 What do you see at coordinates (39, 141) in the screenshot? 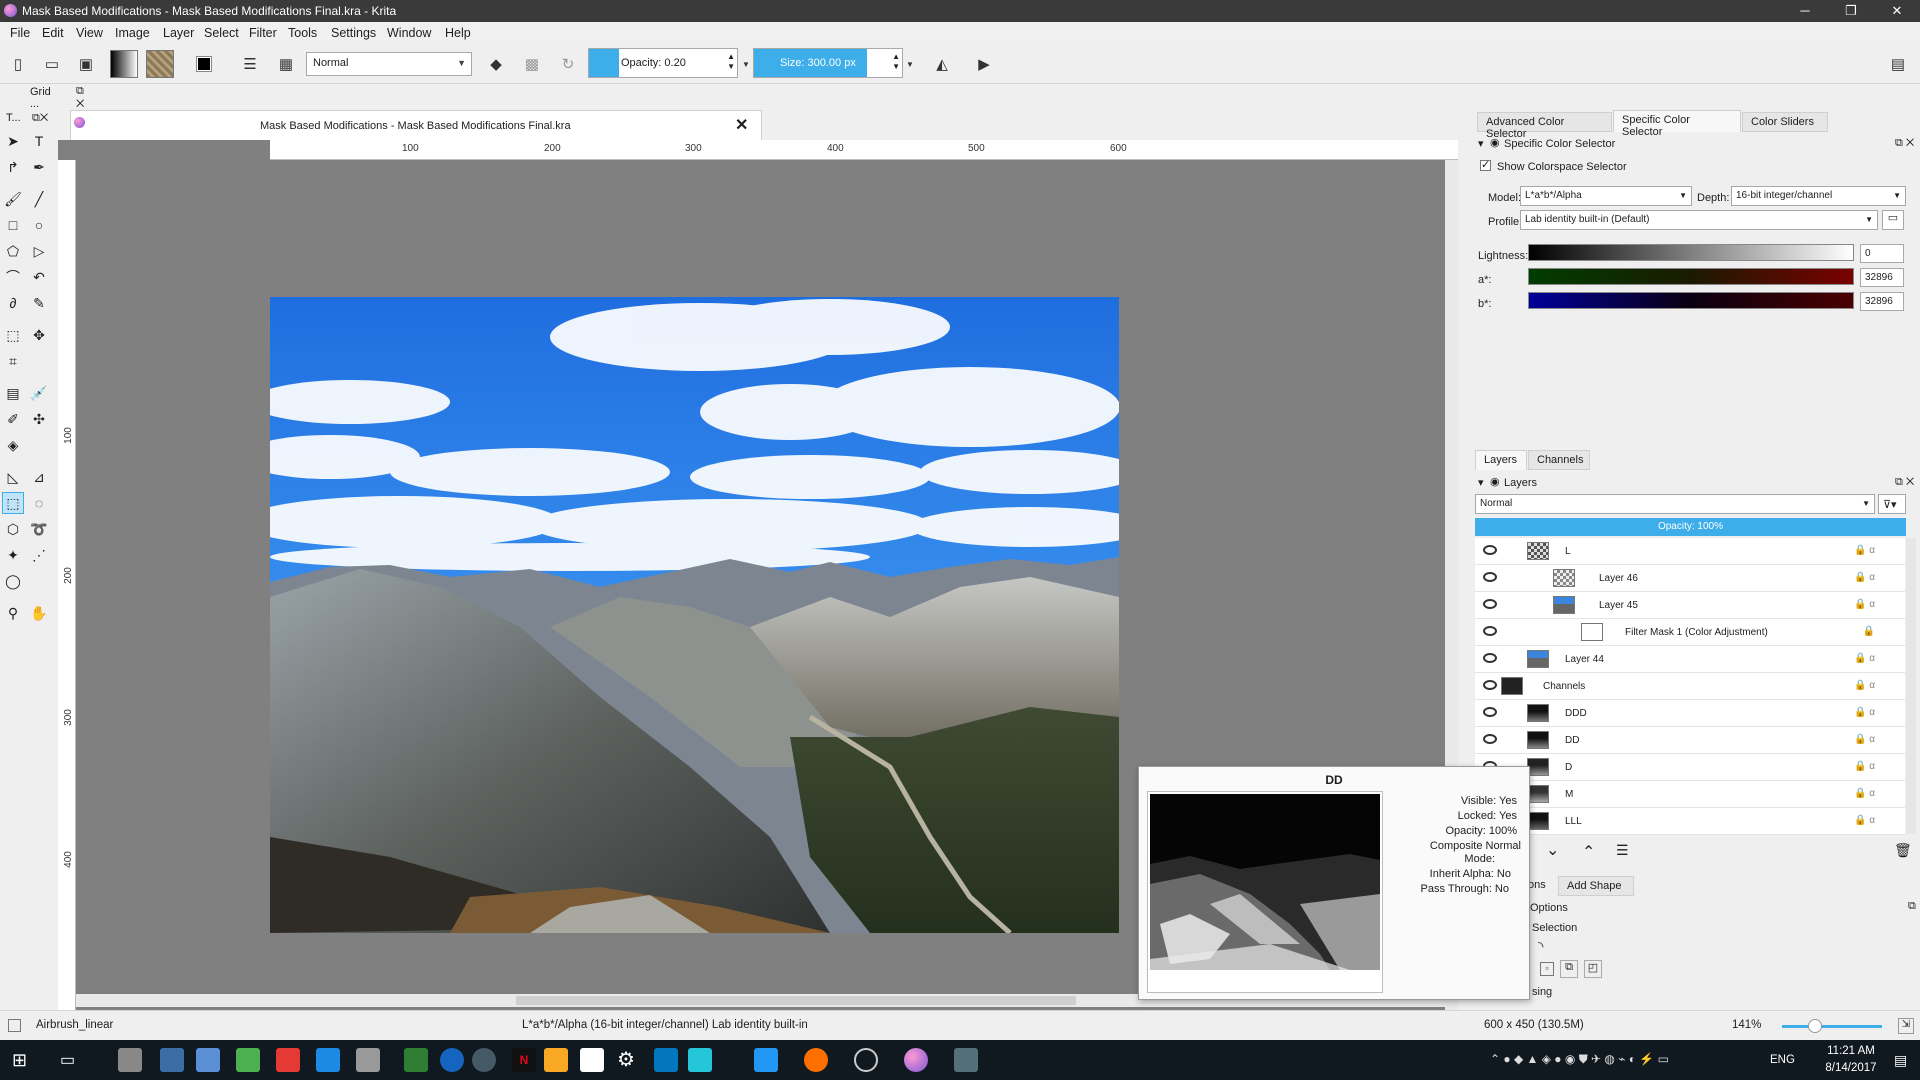
I see `text-tool-icon: T` at bounding box center [39, 141].